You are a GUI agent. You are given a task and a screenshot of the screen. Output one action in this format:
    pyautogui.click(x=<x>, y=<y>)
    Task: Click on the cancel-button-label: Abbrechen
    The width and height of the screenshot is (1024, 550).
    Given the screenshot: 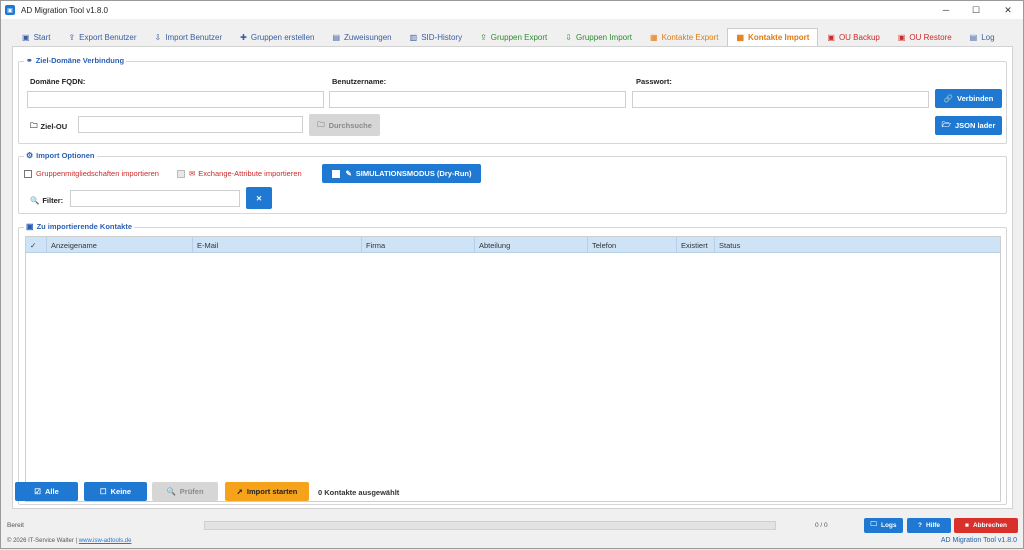 What is the action you would take?
    pyautogui.click(x=989, y=525)
    